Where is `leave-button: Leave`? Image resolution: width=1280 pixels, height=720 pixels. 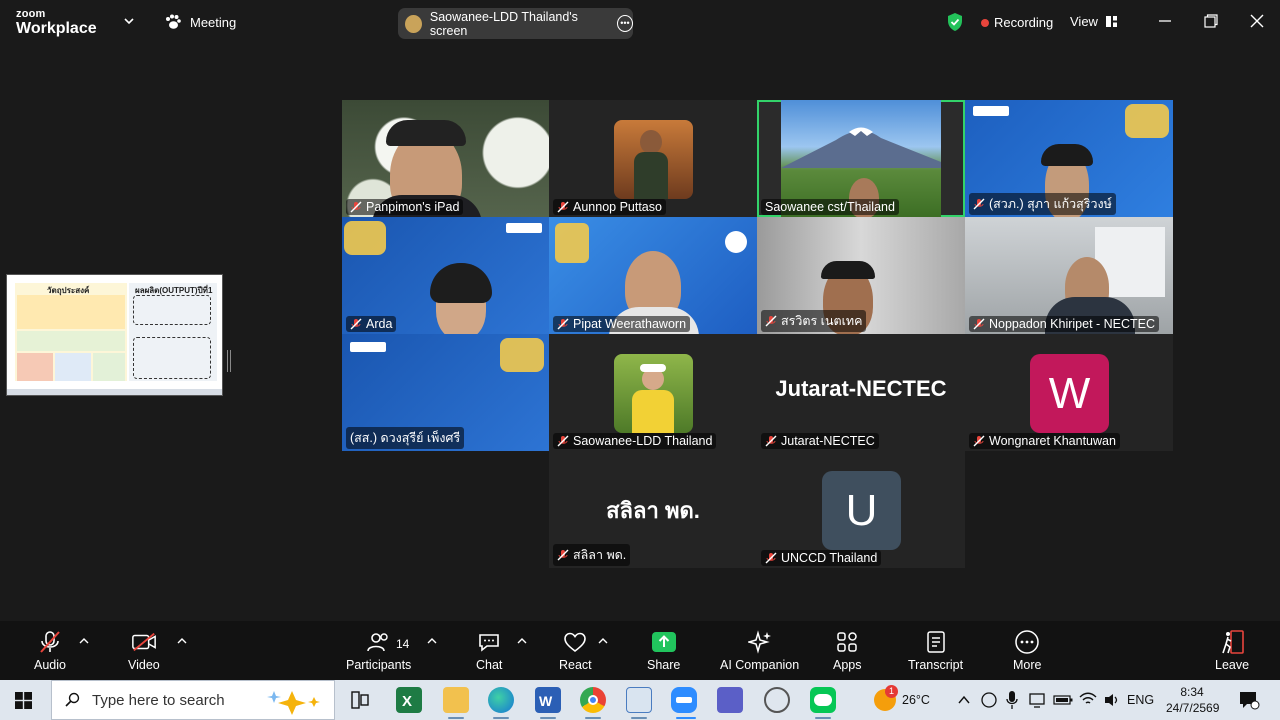 leave-button: Leave is located at coordinates (1232, 650).